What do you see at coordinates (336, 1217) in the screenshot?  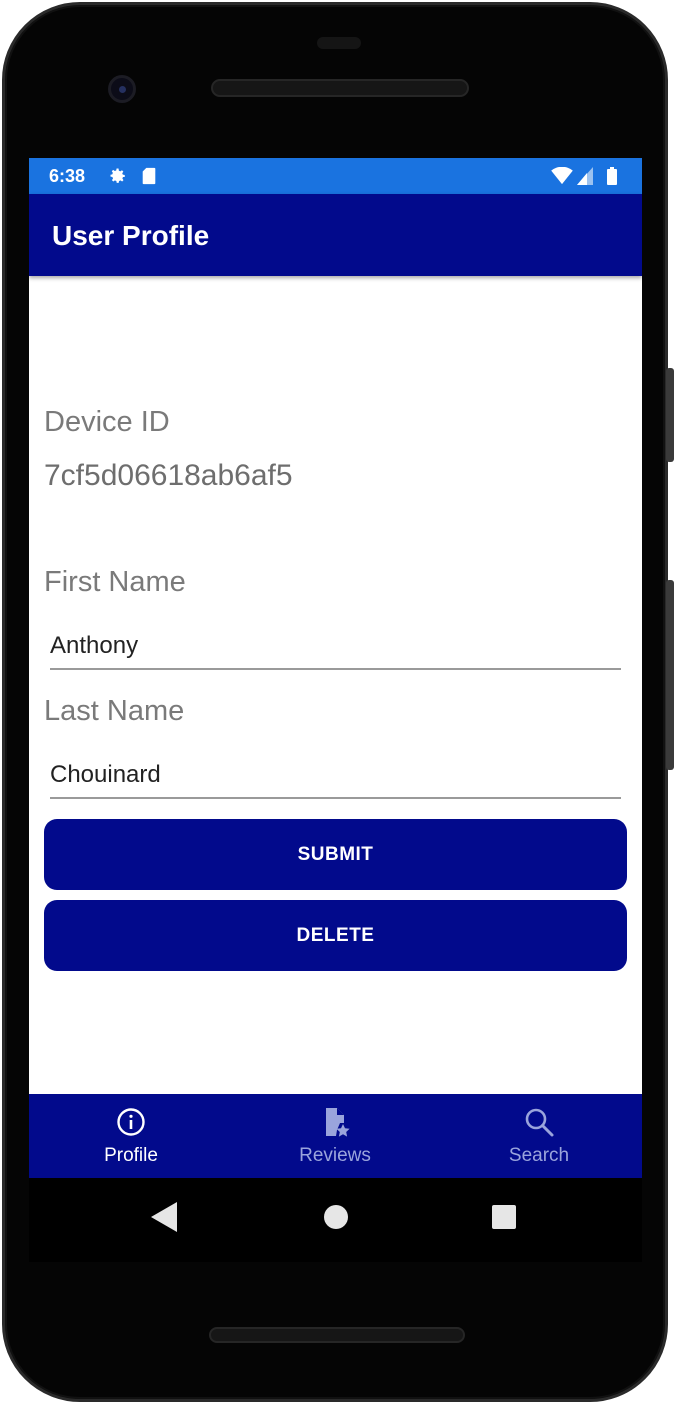 I see `home-icon` at bounding box center [336, 1217].